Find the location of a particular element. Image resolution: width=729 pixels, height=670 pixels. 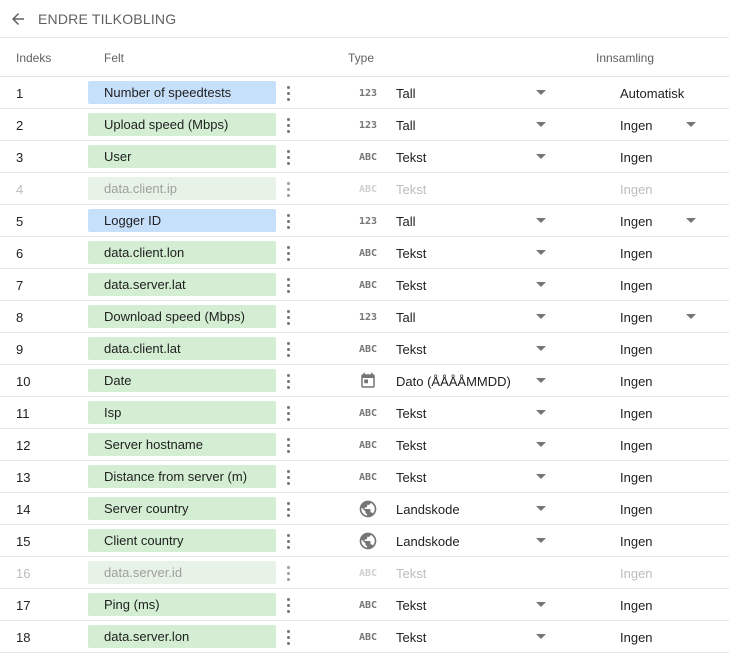

field-name-chip: Number of speedtests is located at coordinates (182, 92).